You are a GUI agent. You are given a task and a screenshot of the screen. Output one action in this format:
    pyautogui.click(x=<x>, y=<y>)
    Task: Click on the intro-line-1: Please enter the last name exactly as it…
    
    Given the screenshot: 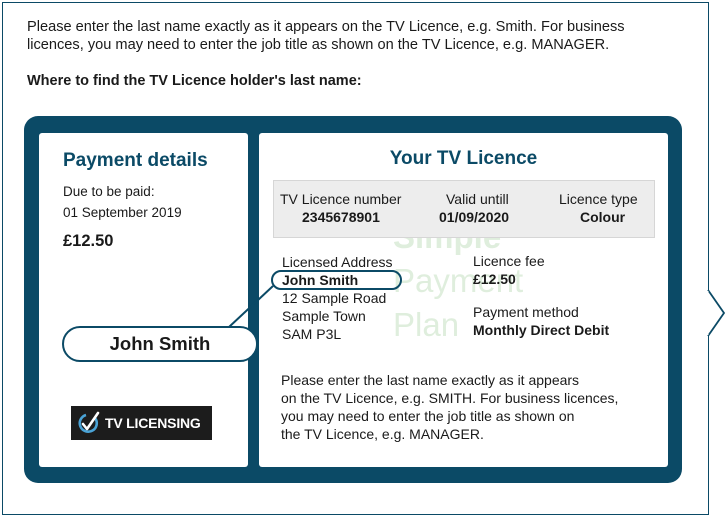 What is the action you would take?
    pyautogui.click(x=326, y=27)
    